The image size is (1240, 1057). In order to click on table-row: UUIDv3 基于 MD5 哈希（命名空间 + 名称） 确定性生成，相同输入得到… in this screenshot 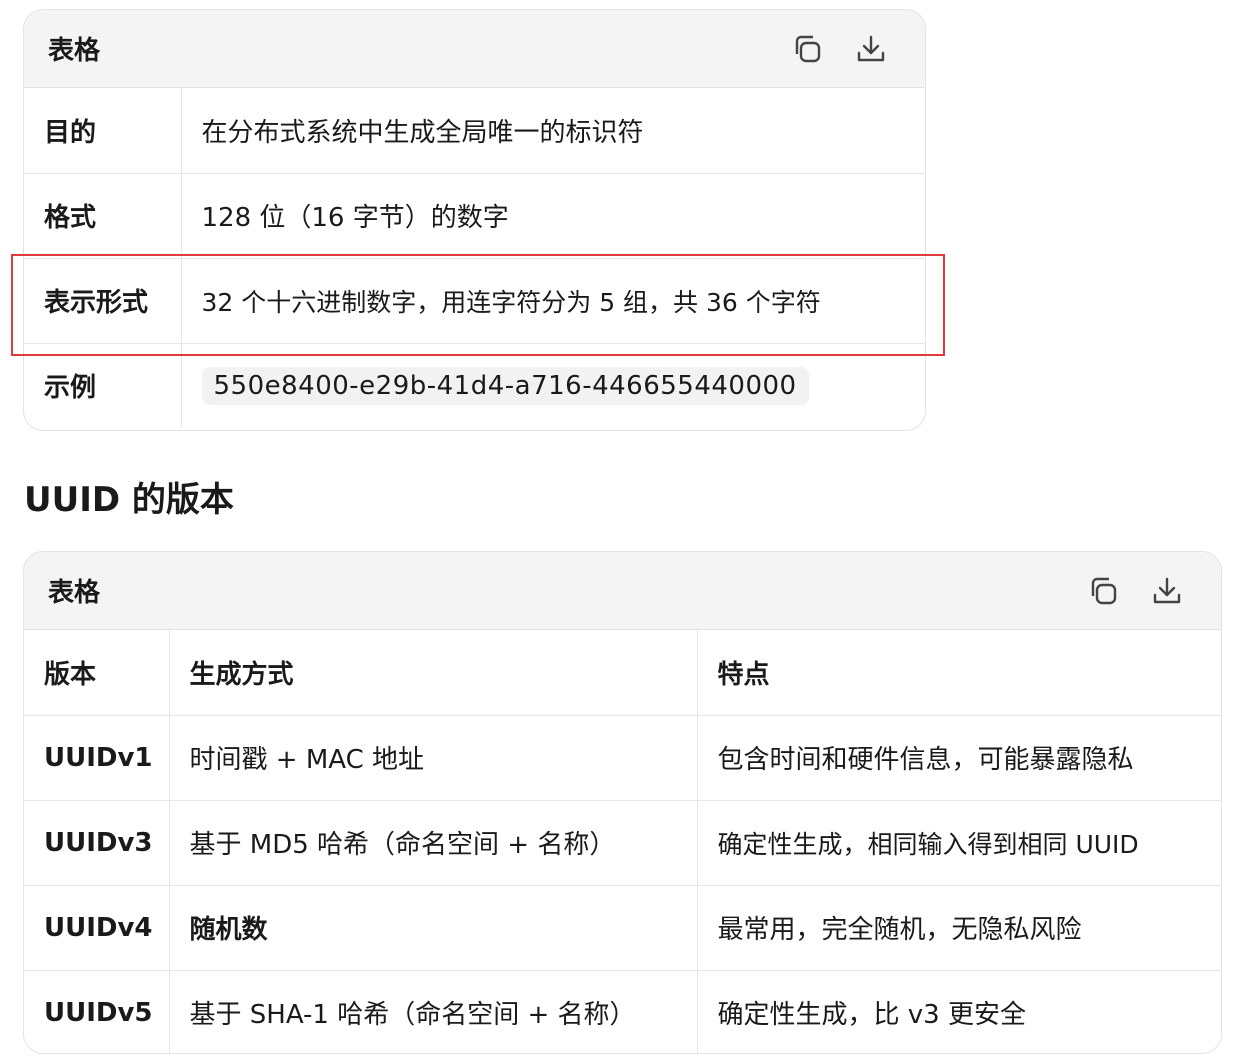, I will do `click(622, 843)`.